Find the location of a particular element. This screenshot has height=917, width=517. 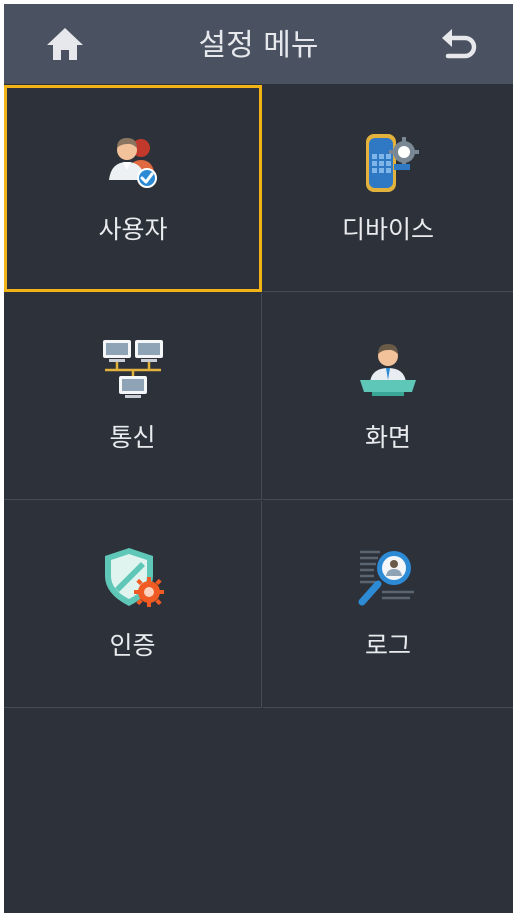

back-button is located at coordinates (459, 46).